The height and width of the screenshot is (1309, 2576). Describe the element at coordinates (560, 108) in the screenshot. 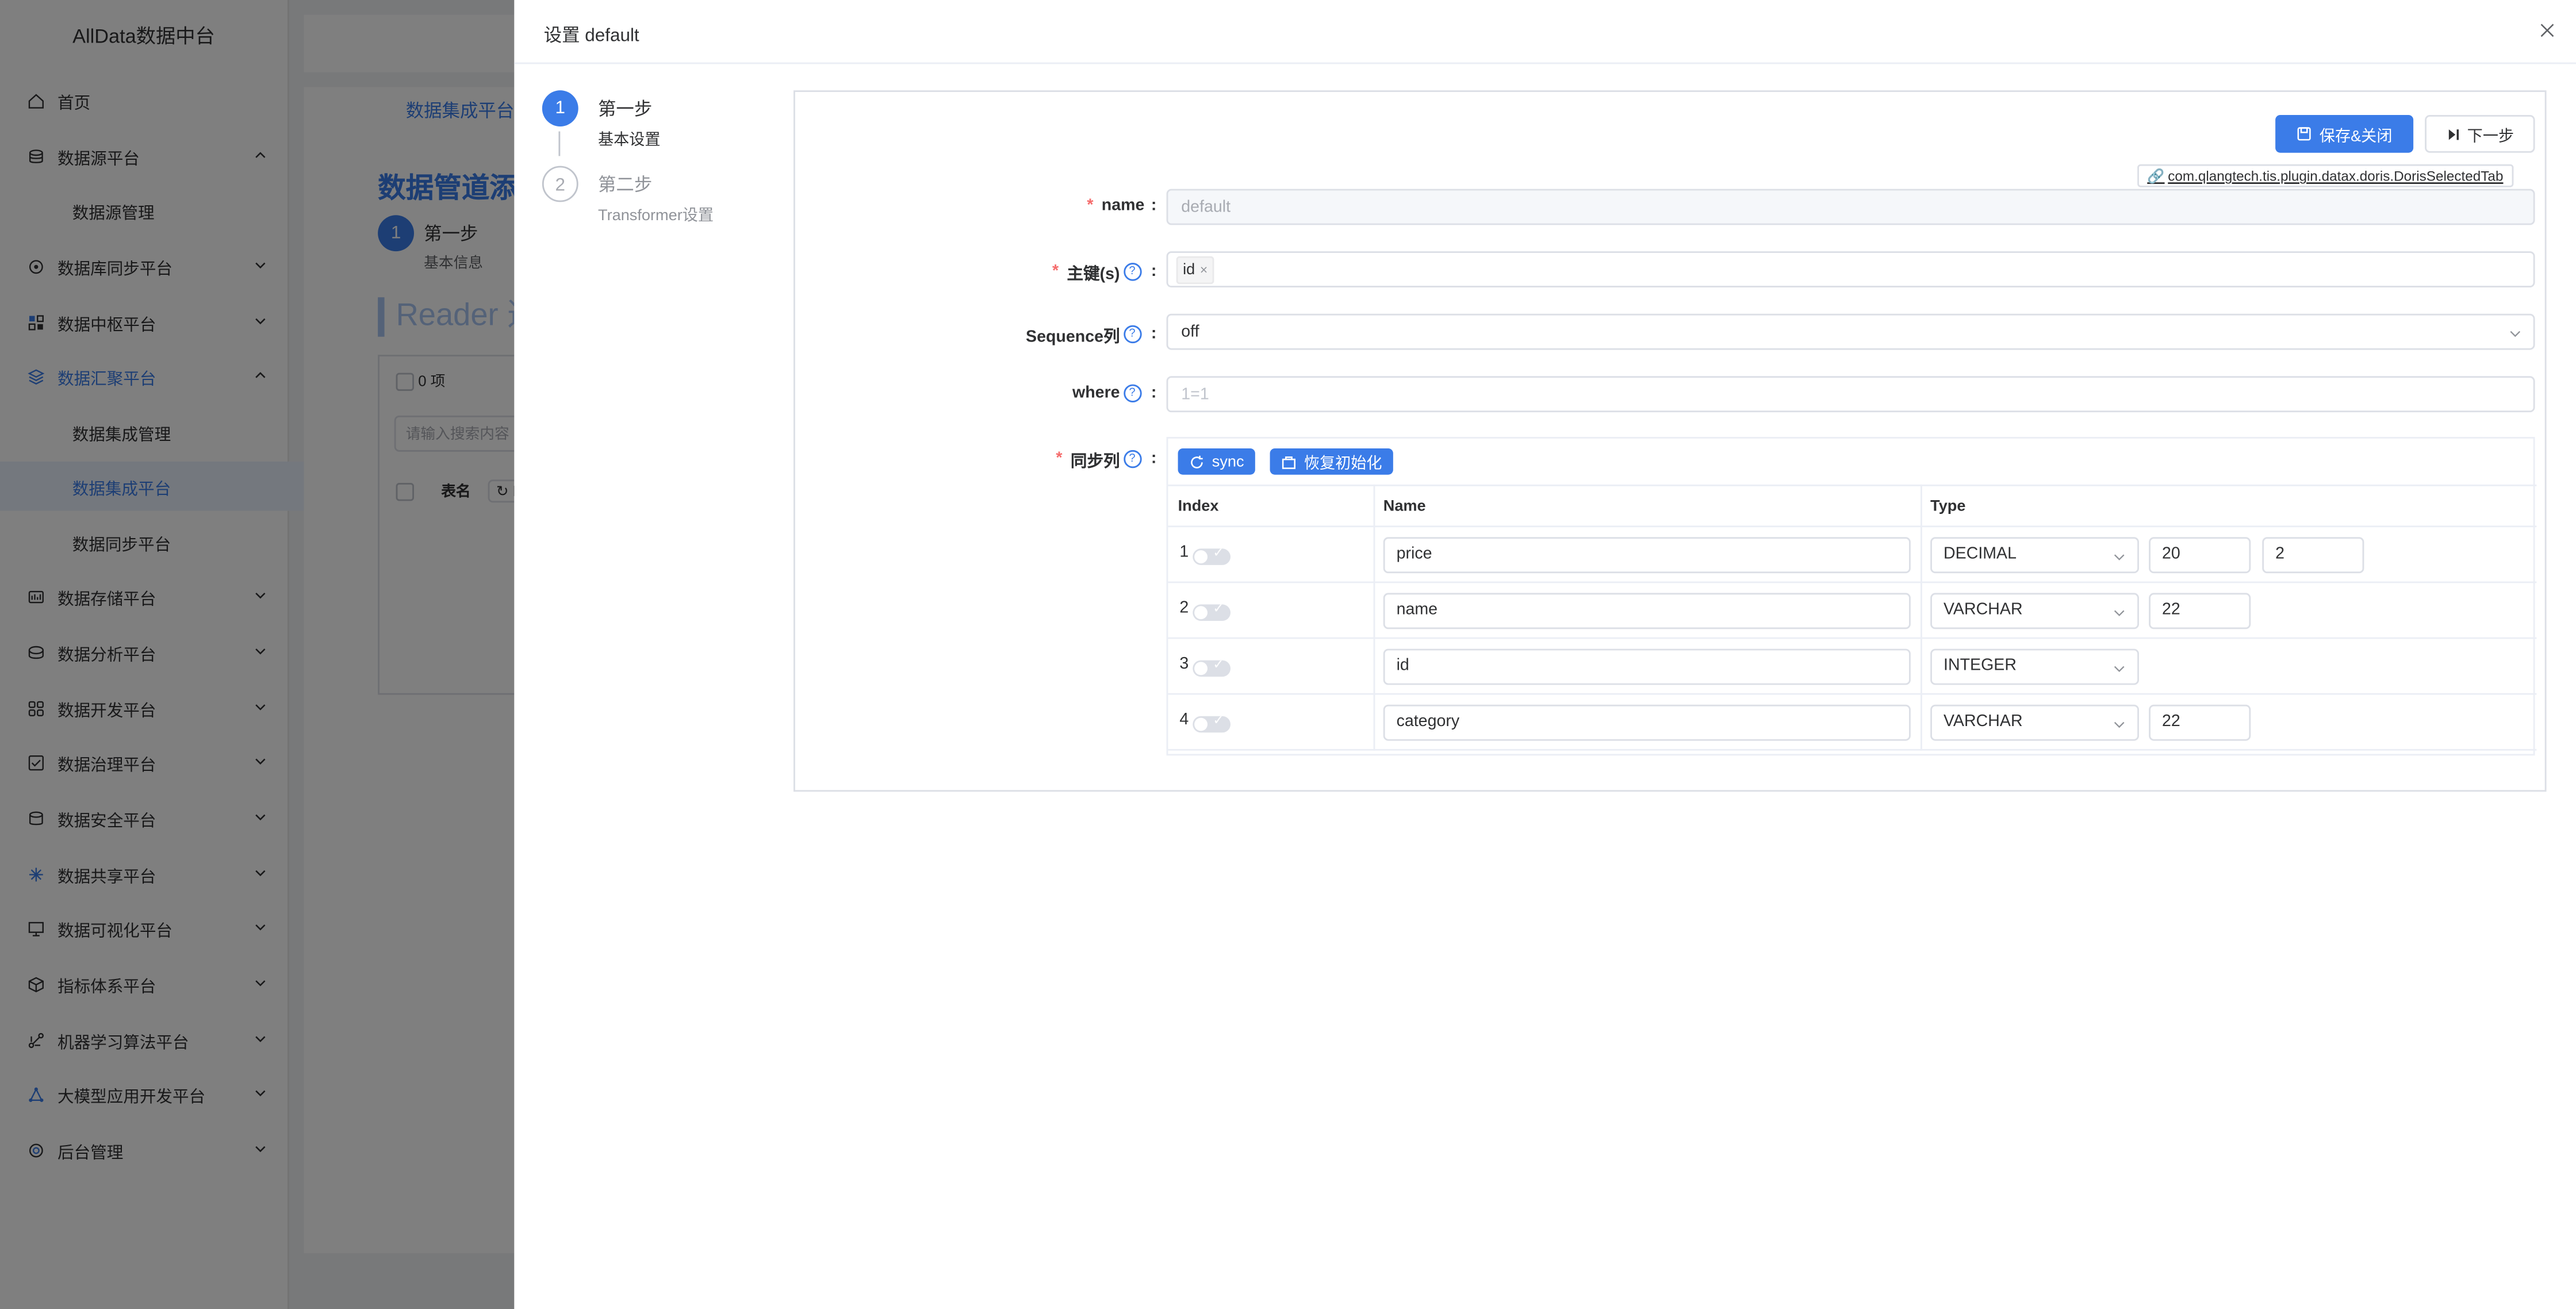

I see `step-number: 1` at that location.